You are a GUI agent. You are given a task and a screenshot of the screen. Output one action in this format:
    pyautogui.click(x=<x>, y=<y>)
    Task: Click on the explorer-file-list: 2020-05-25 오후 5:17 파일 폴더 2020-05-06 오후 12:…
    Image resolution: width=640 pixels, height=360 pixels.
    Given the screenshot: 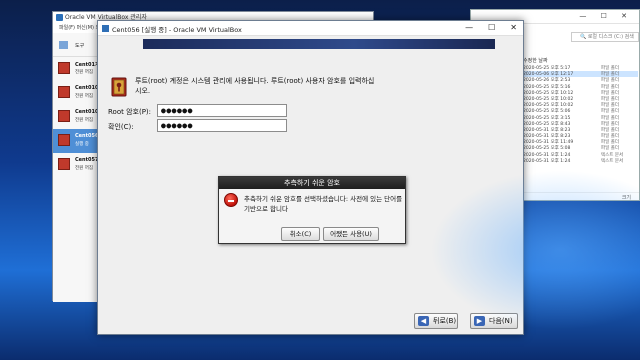 What is the action you would take?
    pyautogui.click(x=580, y=114)
    